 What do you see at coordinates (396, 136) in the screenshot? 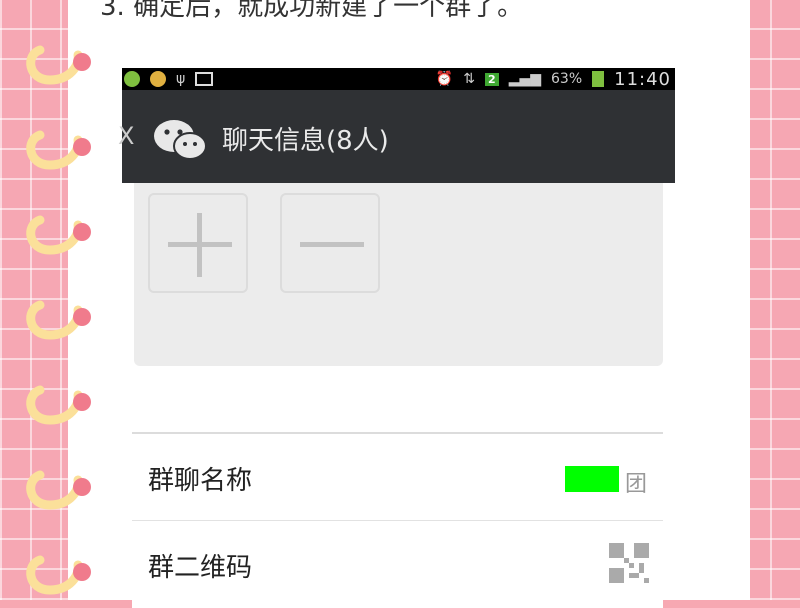
I see `chat-title-bar: X 聊天信息(8人)` at bounding box center [396, 136].